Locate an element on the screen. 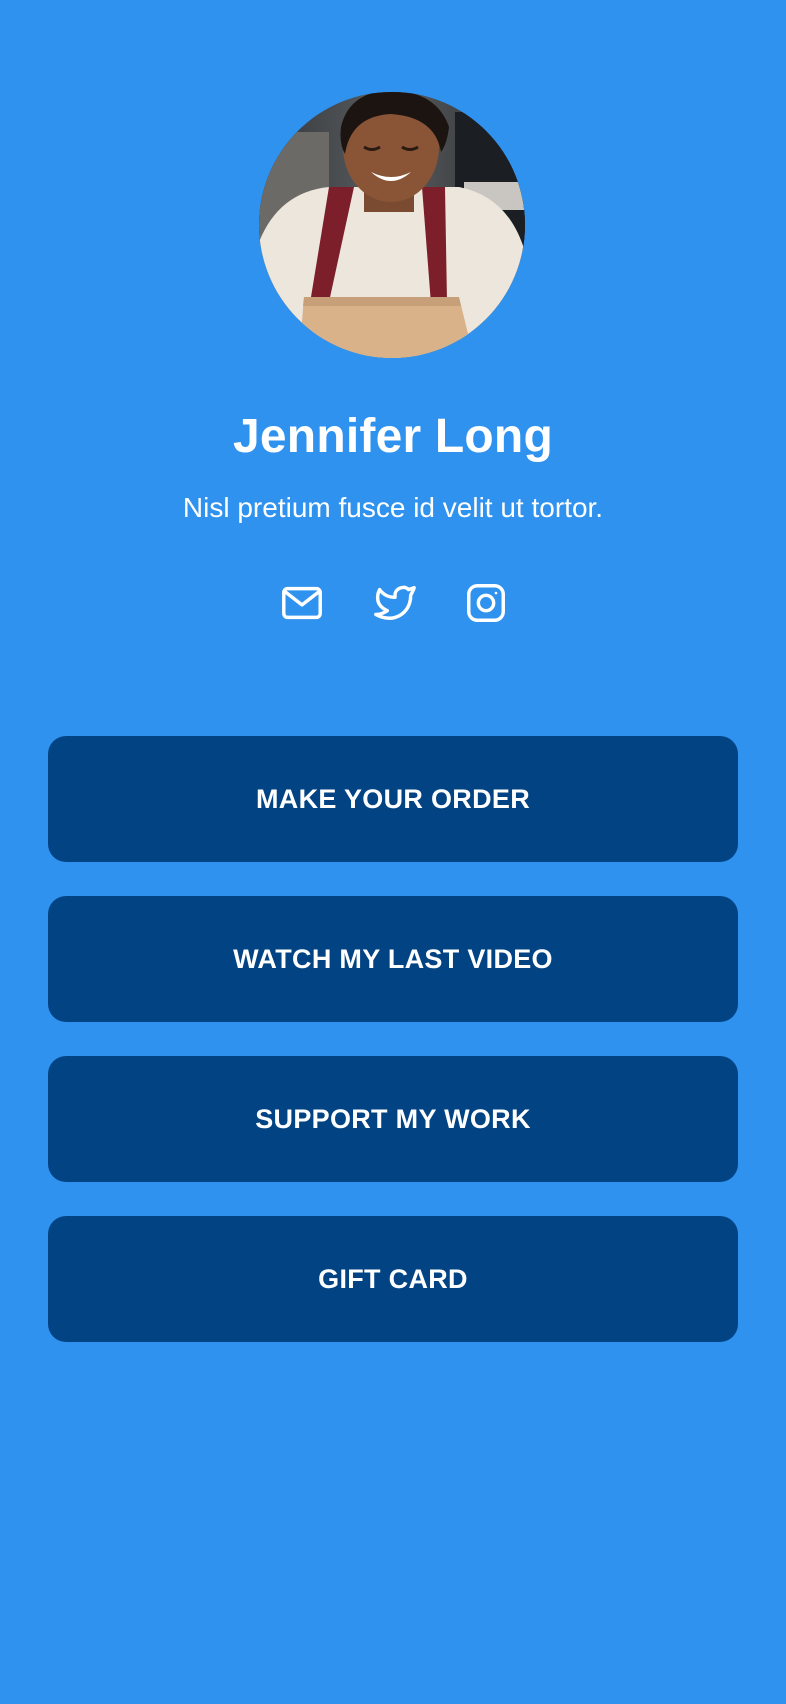 The image size is (786, 1704). watch-my-last-video-button: WATCH MY LAST VIDEO is located at coordinates (393, 959).